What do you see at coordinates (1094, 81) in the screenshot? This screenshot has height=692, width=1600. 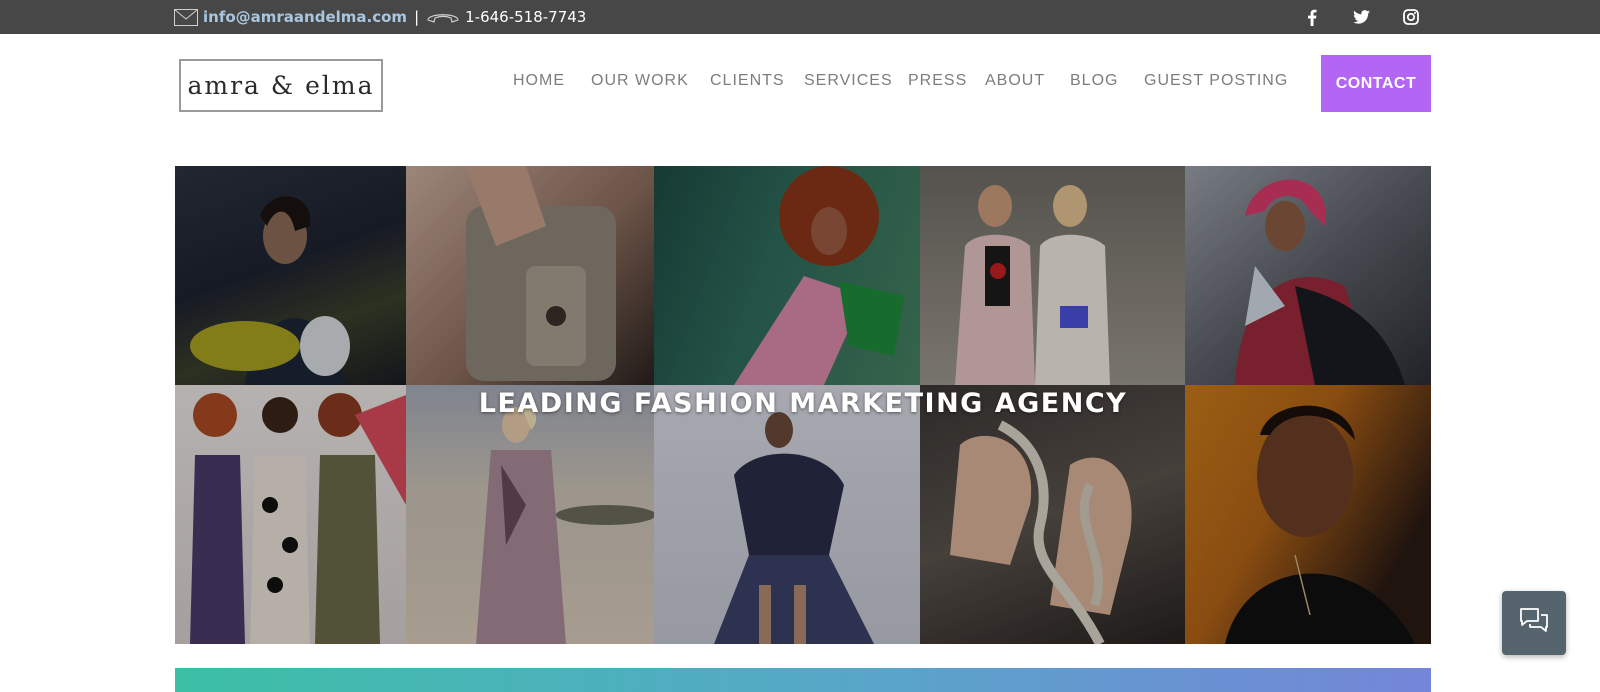 I see `nav-blog: BLOG` at bounding box center [1094, 81].